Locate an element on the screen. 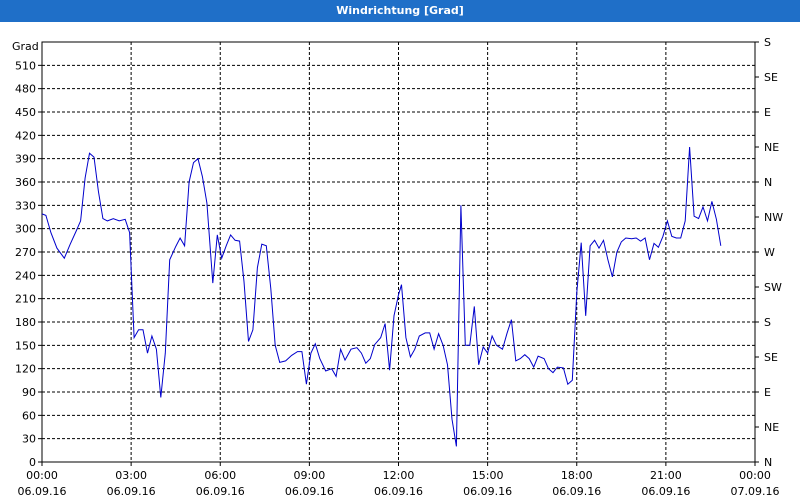 The height and width of the screenshot is (500, 800). y-tick-label: 120 is located at coordinates (25, 369).